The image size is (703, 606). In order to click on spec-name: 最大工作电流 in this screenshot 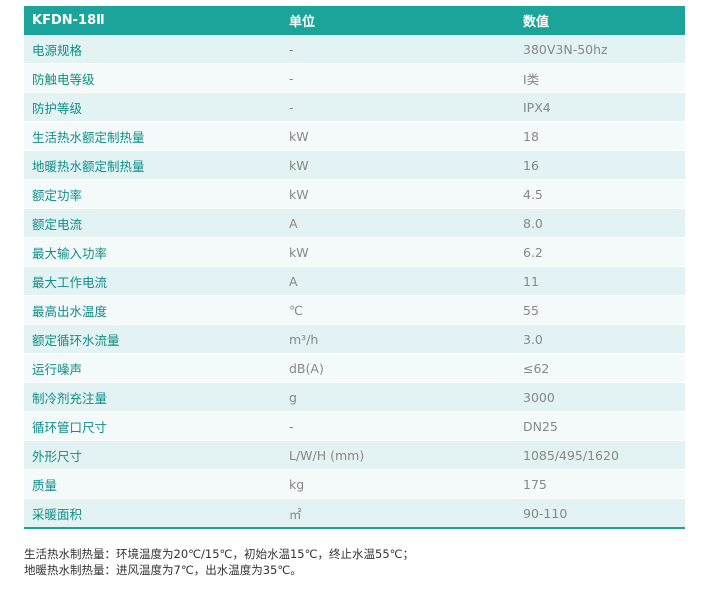, I will do `click(152, 281)`.